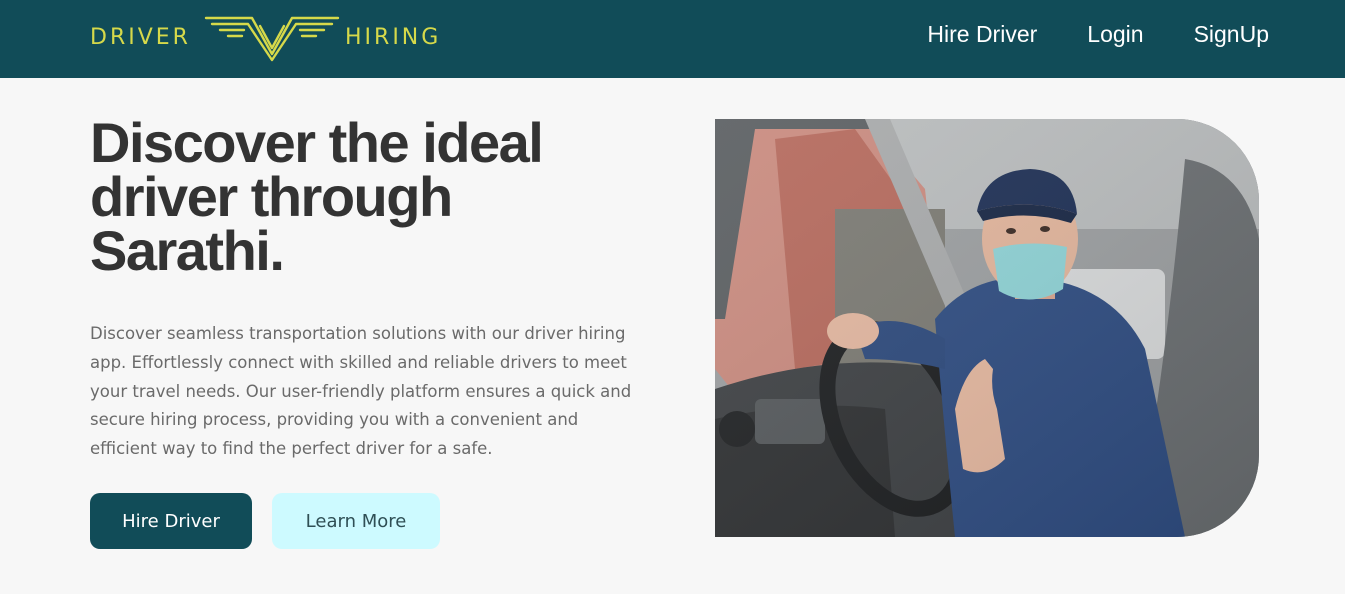  What do you see at coordinates (1231, 34) in the screenshot?
I see `nav-signup: SignUp` at bounding box center [1231, 34].